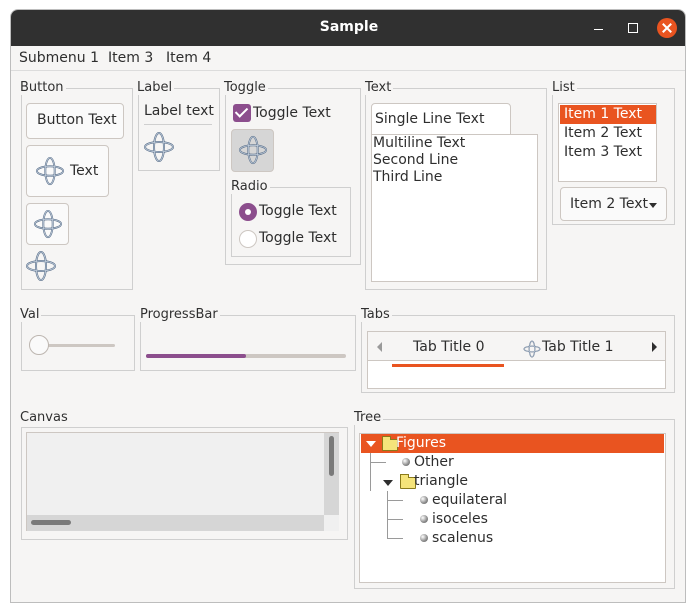 This screenshot has width=695, height=610. What do you see at coordinates (430, 119) in the screenshot?
I see `single-line-entry-value: Single Line Text` at bounding box center [430, 119].